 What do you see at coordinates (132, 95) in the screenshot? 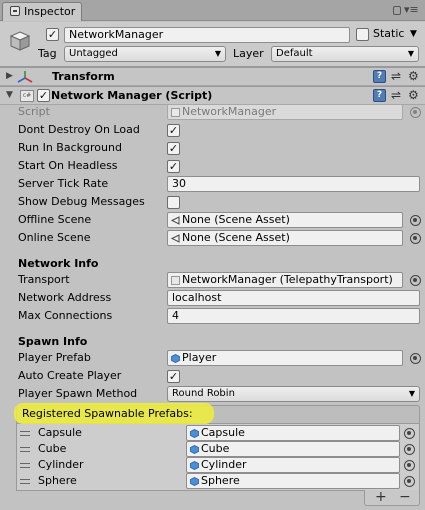
I see `network-manager-title: Network Manager (Script)` at bounding box center [132, 95].